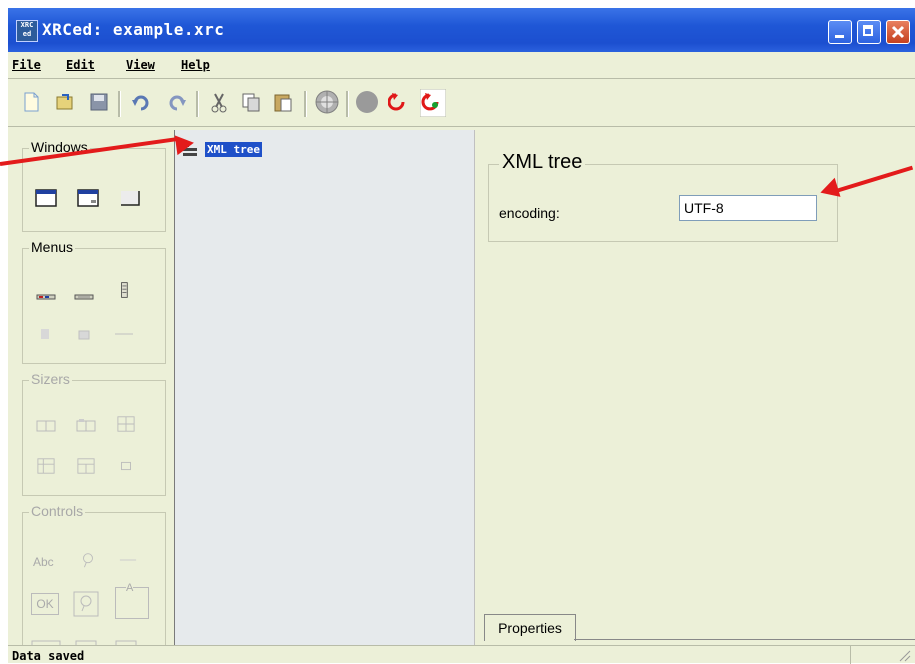 This screenshot has width=915, height=664. I want to click on app-icon: XRC ed, so click(27, 31).